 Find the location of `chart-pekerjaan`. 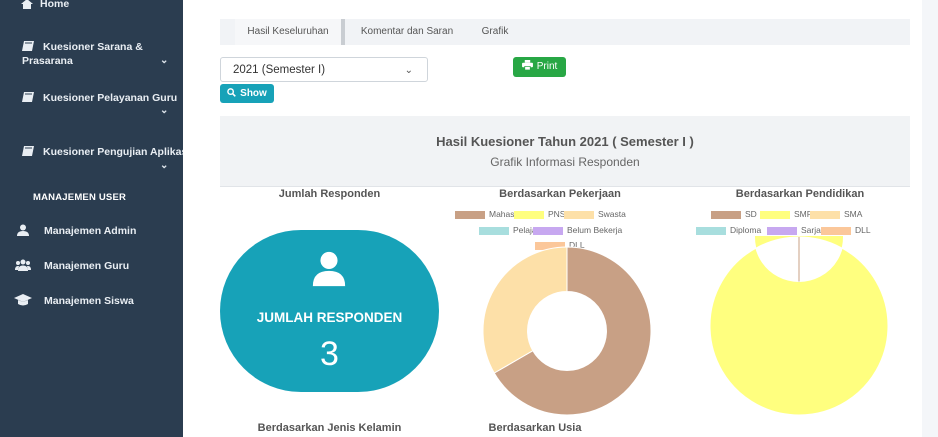

chart-pekerjaan is located at coordinates (567, 331).